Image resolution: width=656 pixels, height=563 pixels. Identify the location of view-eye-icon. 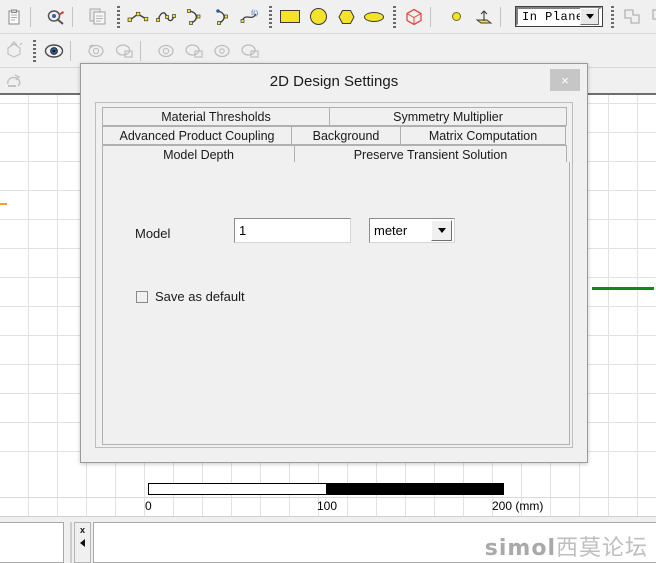
(54, 51).